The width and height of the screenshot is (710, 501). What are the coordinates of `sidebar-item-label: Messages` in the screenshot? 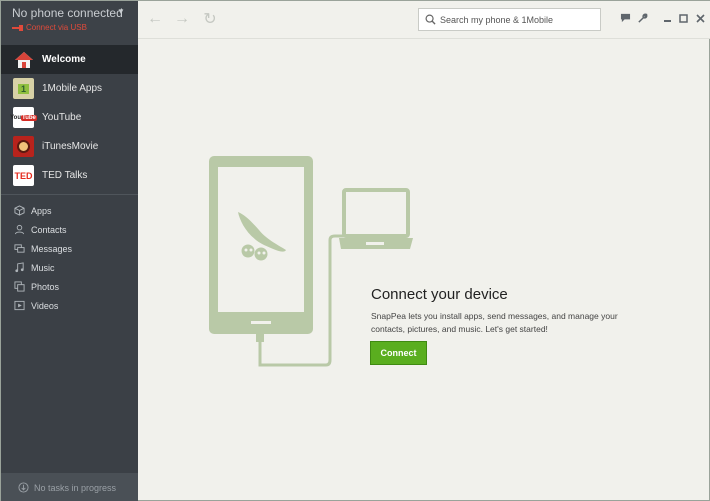 It's located at (52, 248).